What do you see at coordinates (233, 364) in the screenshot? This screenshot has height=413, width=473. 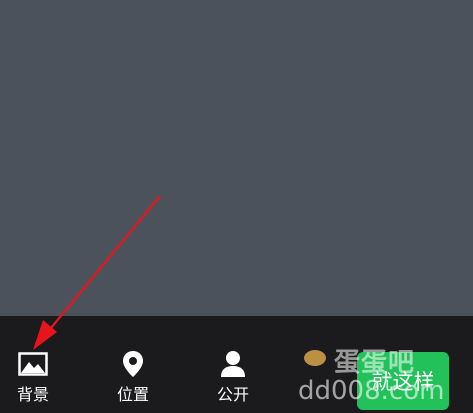 I see `person-icon` at bounding box center [233, 364].